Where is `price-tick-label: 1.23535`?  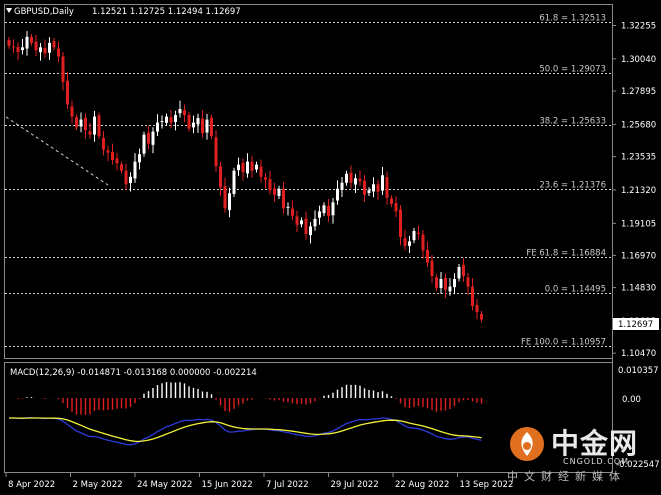 price-tick-label: 1.23535 is located at coordinates (638, 158).